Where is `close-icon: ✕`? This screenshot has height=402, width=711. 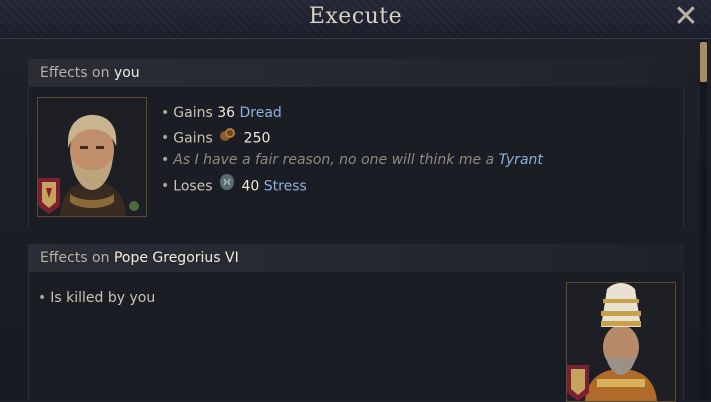
close-icon: ✕ is located at coordinates (686, 17).